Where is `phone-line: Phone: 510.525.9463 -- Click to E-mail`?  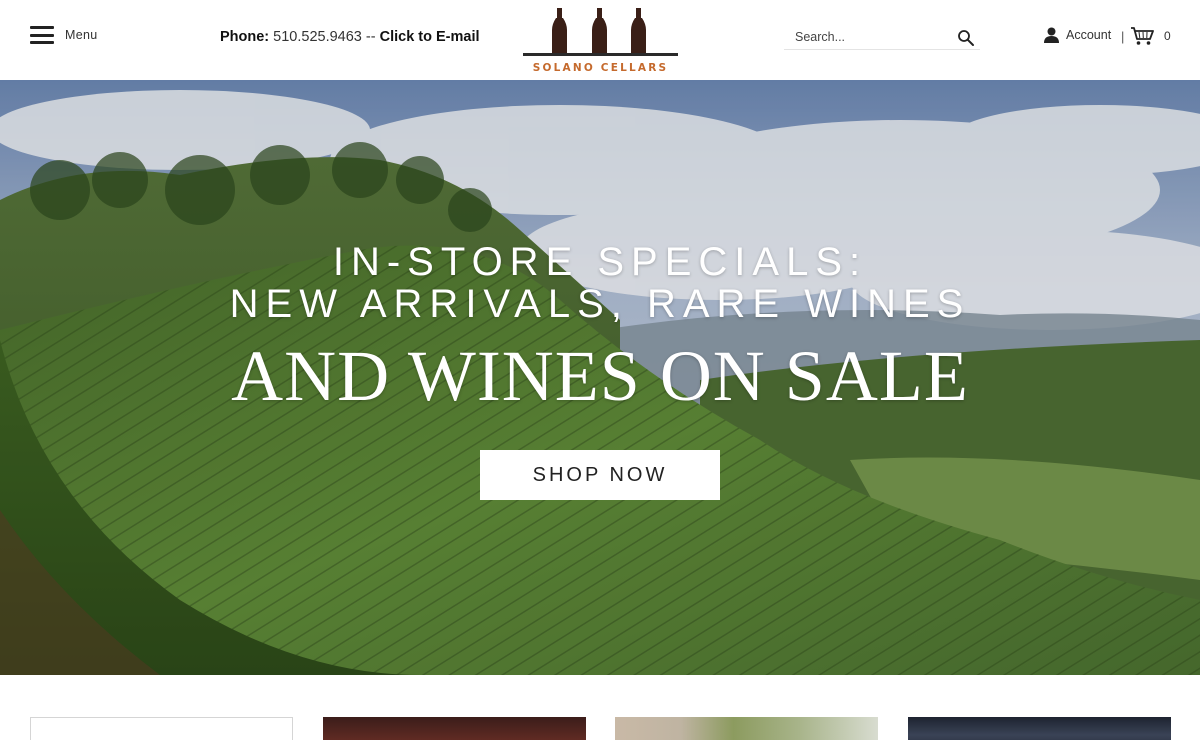 phone-line: Phone: 510.525.9463 -- Click to E-mail is located at coordinates (350, 37).